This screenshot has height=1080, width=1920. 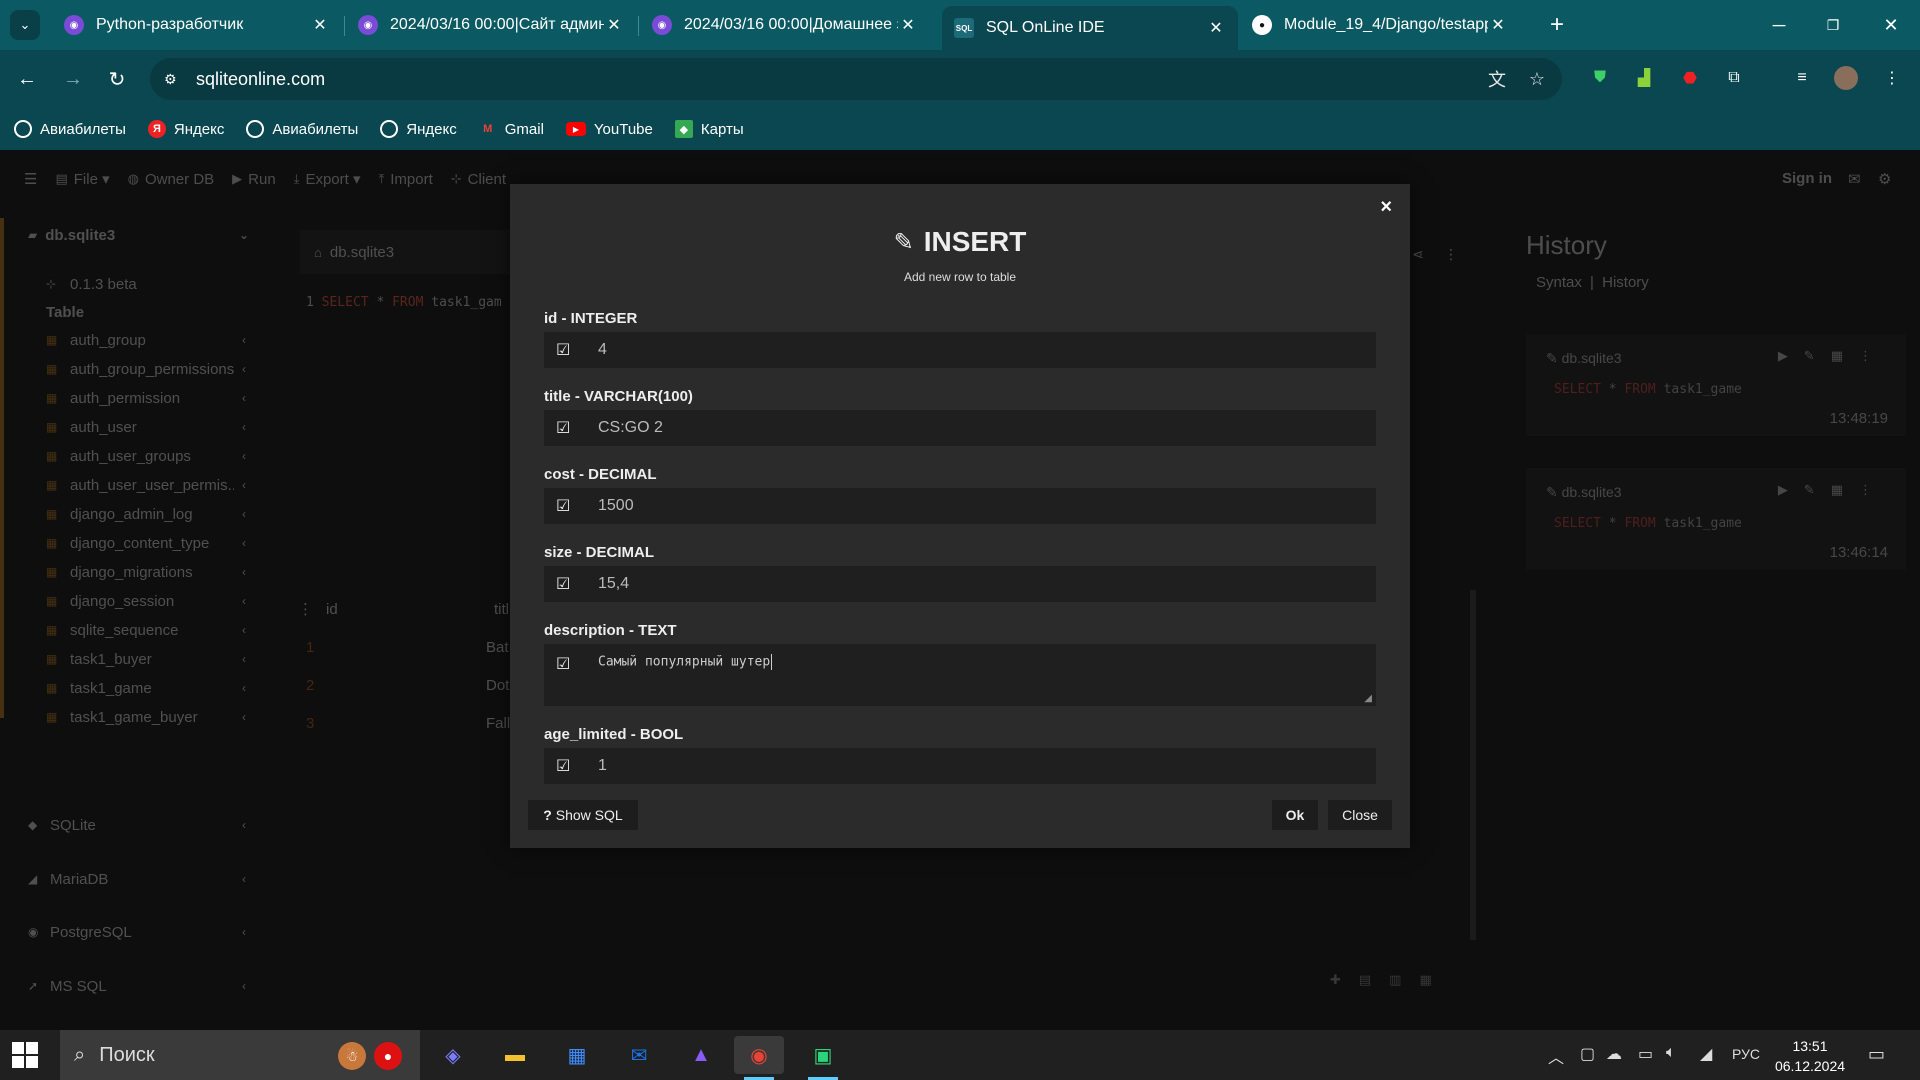 What do you see at coordinates (418, 129) in the screenshot?
I see `bookmark-item: Яндекс` at bounding box center [418, 129].